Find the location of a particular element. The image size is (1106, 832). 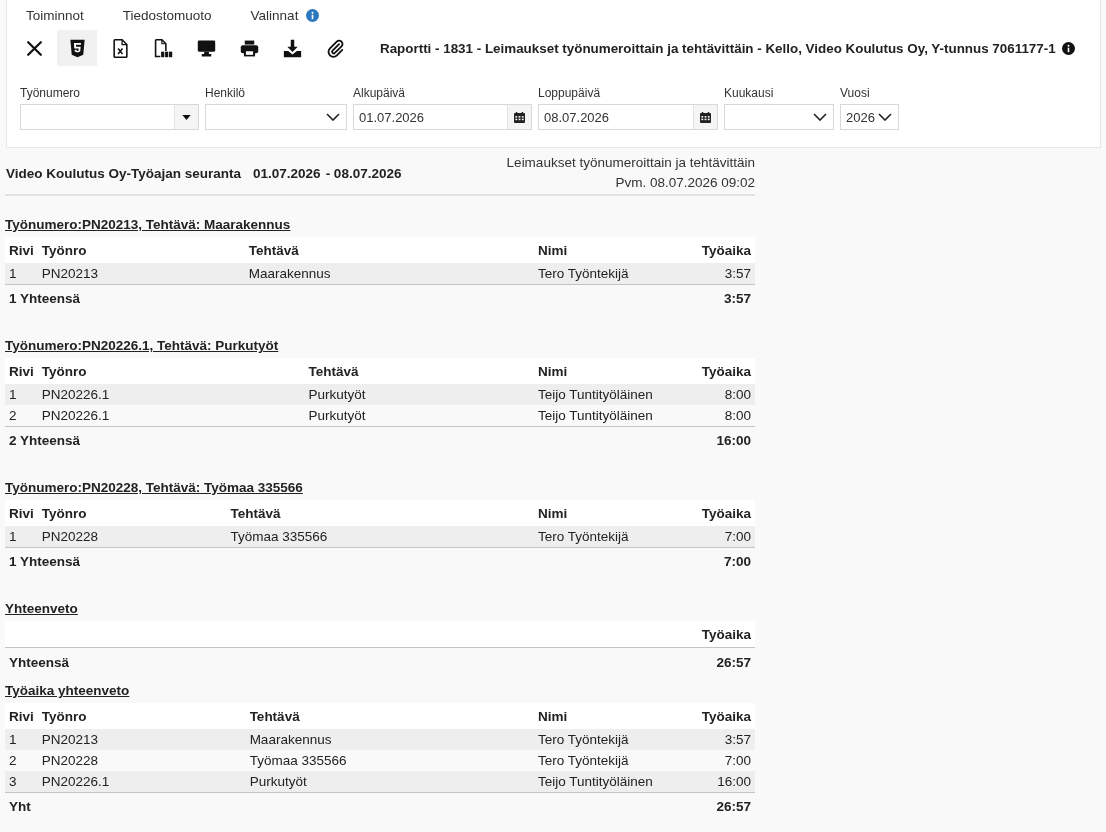

section-heading: Työaika yhteenveto is located at coordinates (67, 691).